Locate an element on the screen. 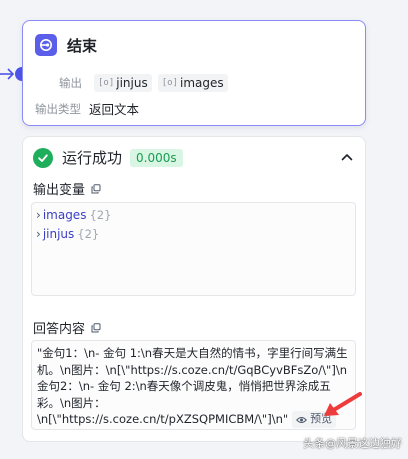  chevron-up-icon is located at coordinates (347, 157).